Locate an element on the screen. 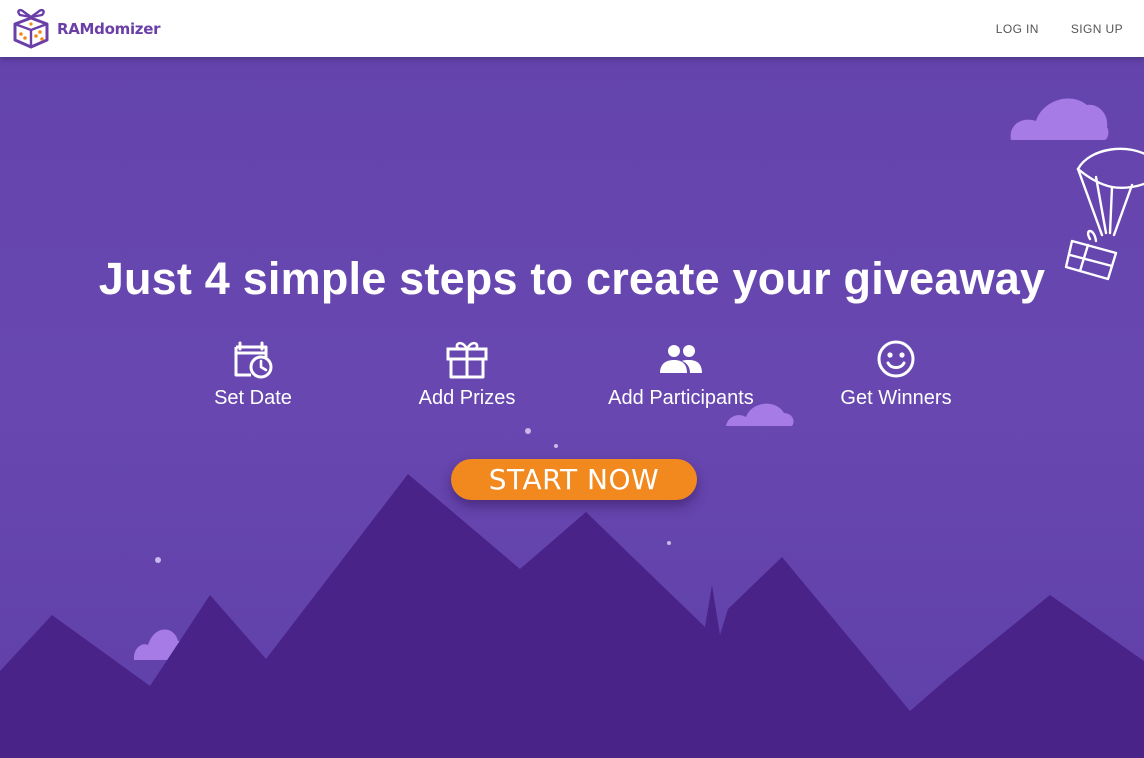  login-link: LOG IN is located at coordinates (1017, 29).